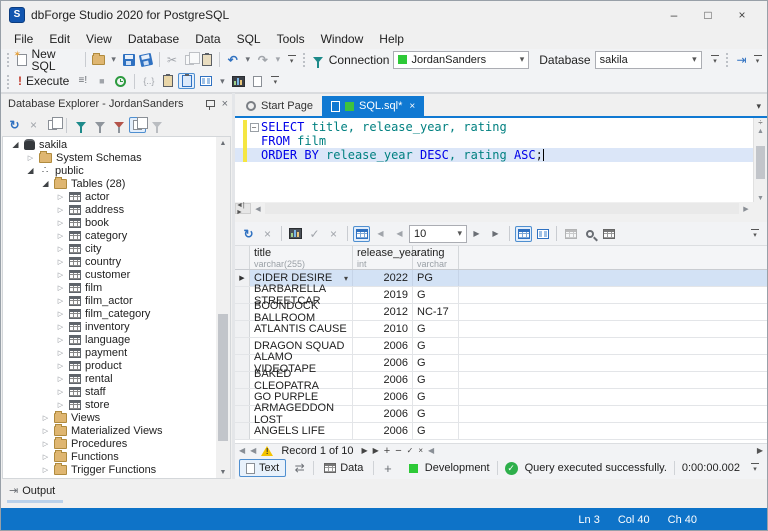  What do you see at coordinates (109, 261) in the screenshot?
I see `tree-item-country: ▷ country` at bounding box center [109, 261].